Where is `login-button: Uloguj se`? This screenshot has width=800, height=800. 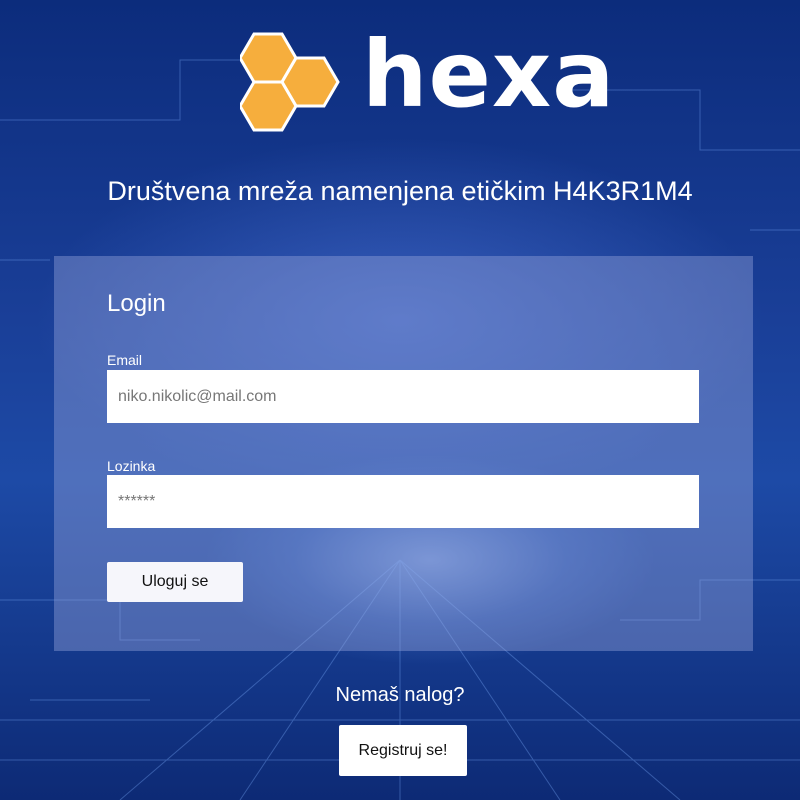
login-button: Uloguj se is located at coordinates (175, 582).